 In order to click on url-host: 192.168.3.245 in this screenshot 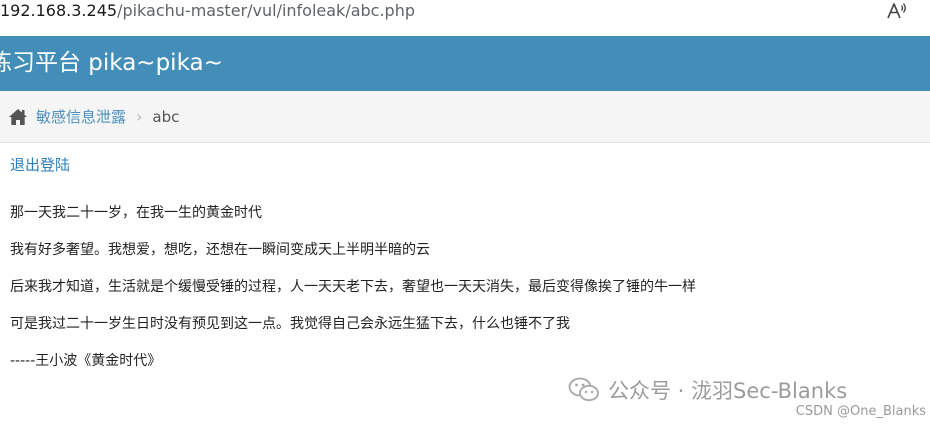, I will do `click(59, 10)`.